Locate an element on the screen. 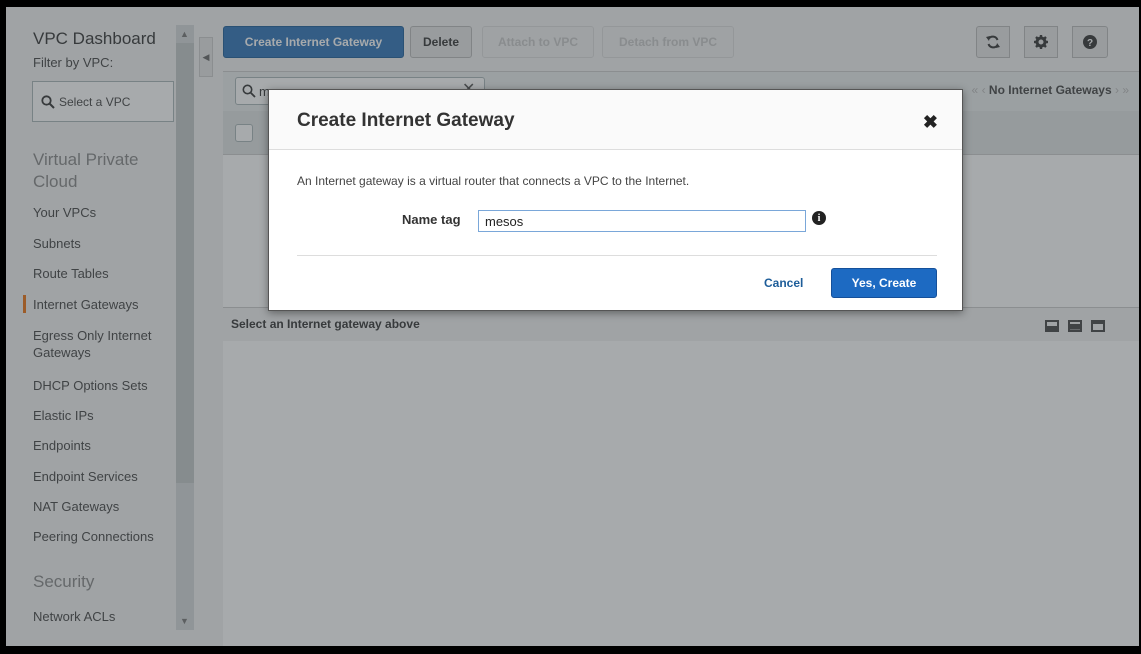 The width and height of the screenshot is (1141, 654). close-icon: ✖ is located at coordinates (930, 122).